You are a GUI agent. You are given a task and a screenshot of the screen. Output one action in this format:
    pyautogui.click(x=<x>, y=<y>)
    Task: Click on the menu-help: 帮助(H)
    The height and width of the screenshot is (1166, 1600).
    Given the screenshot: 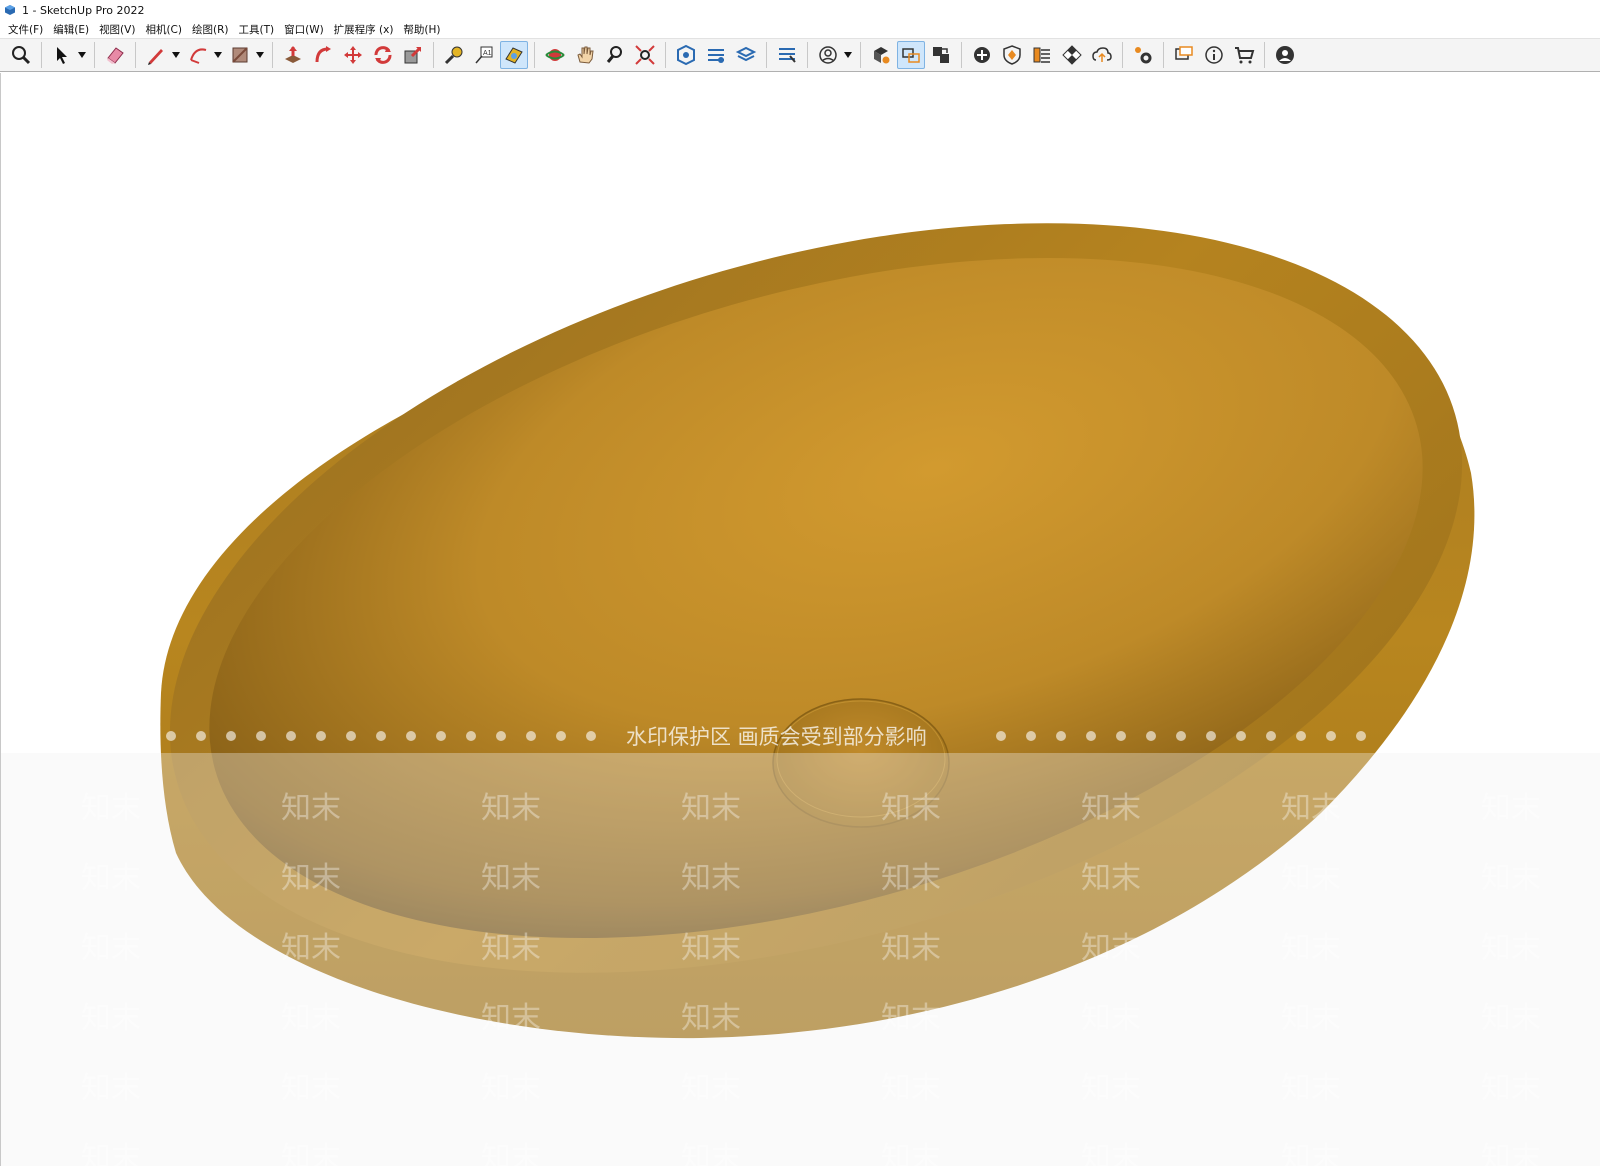 What is the action you would take?
    pyautogui.click(x=421, y=29)
    